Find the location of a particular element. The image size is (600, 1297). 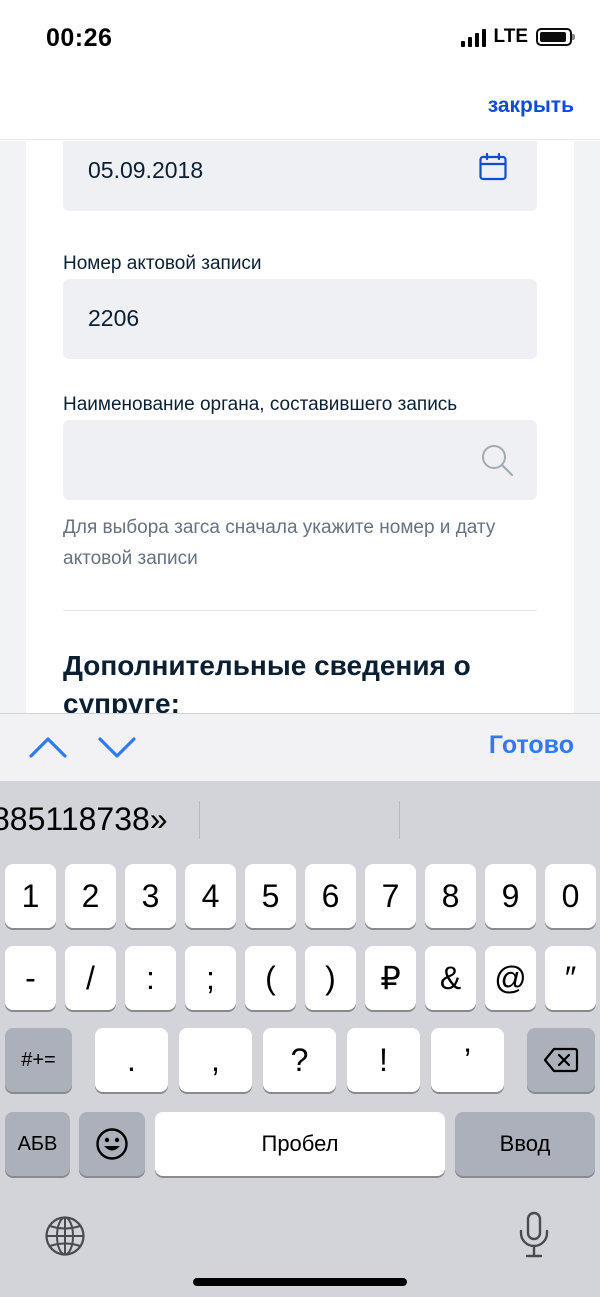

status-time: 00:26 is located at coordinates (79, 38).